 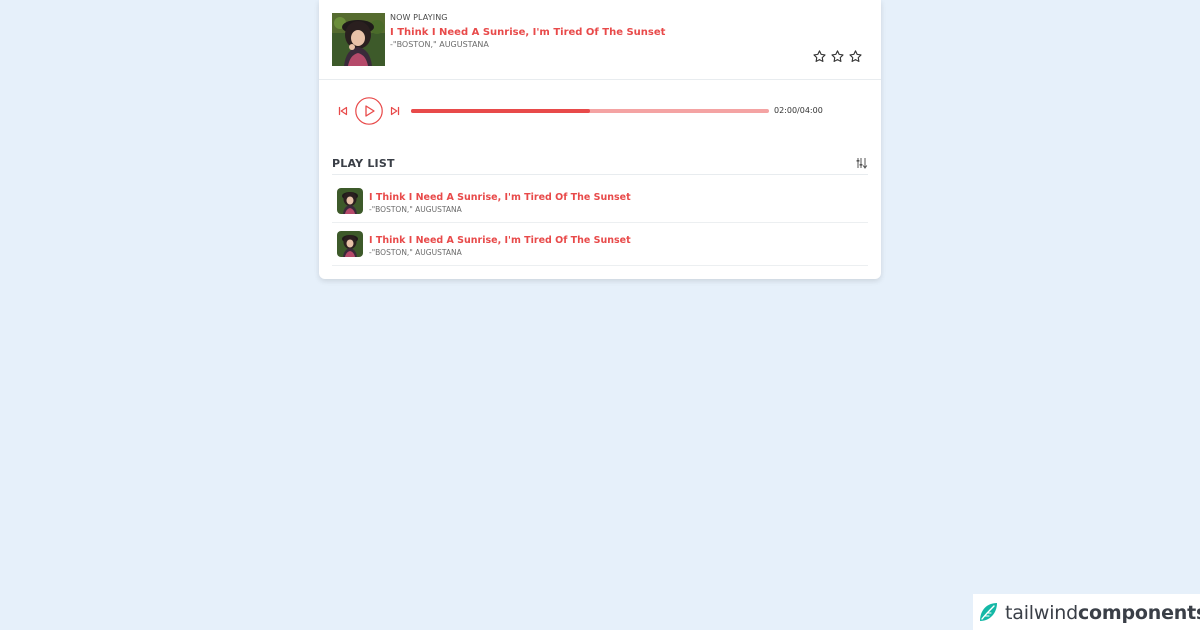 What do you see at coordinates (395, 111) in the screenshot?
I see `skip-forward-icon` at bounding box center [395, 111].